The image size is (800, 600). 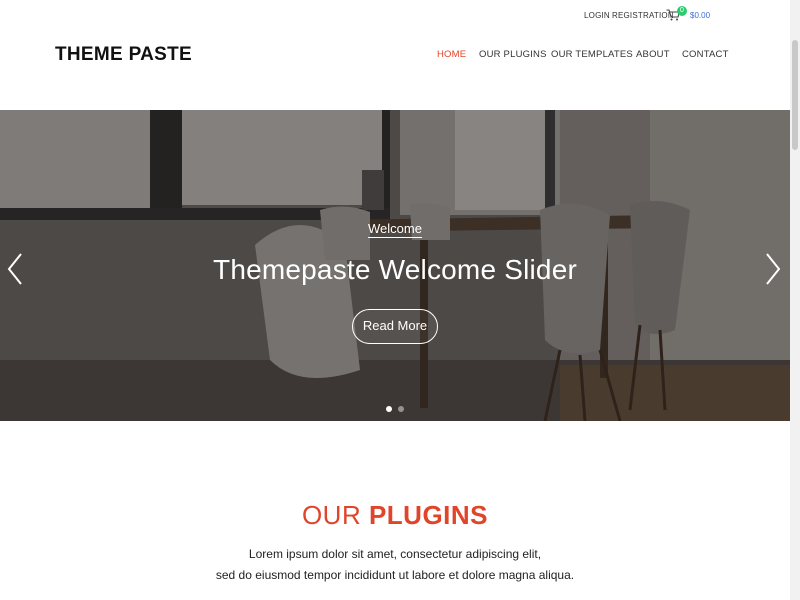 I want to click on plugins-section-title: OUR PLUGINS, so click(x=395, y=515).